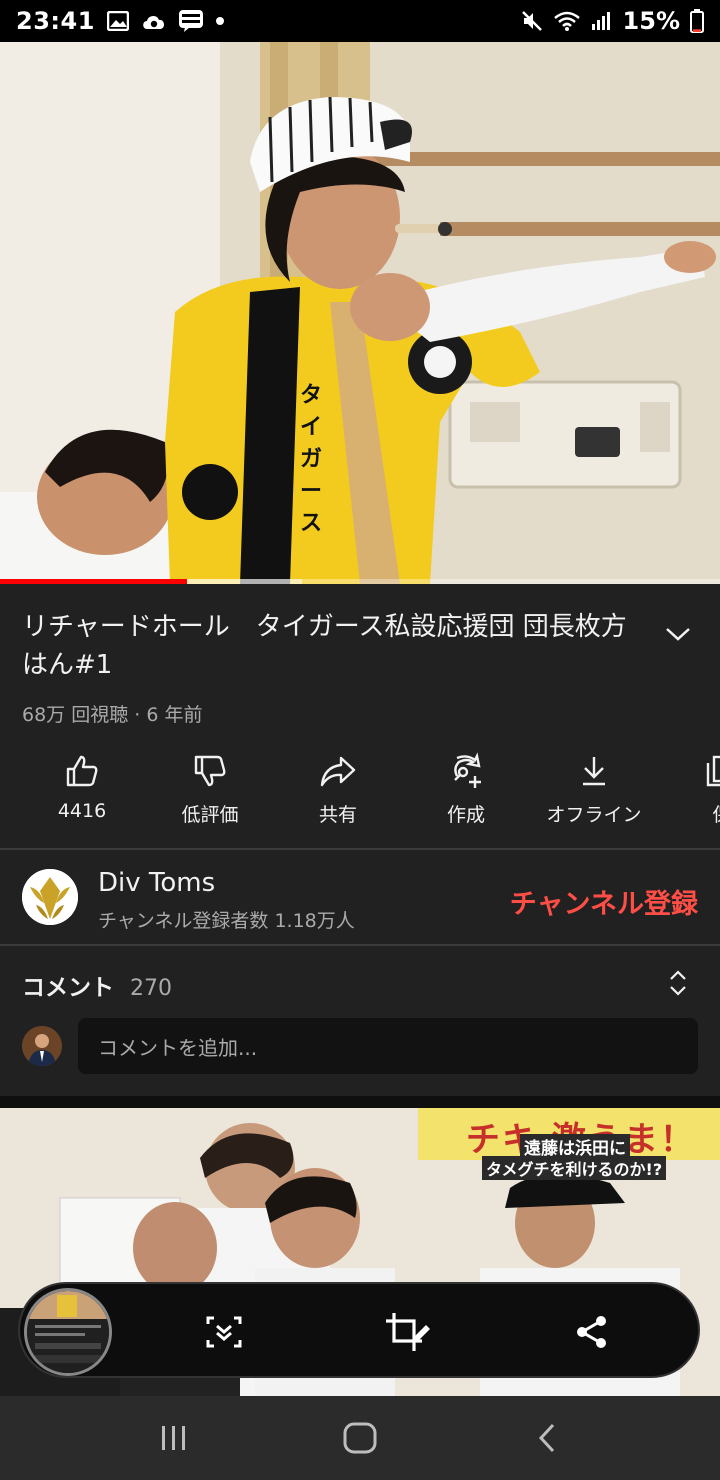  I want to click on create-button: 作成, so click(466, 793).